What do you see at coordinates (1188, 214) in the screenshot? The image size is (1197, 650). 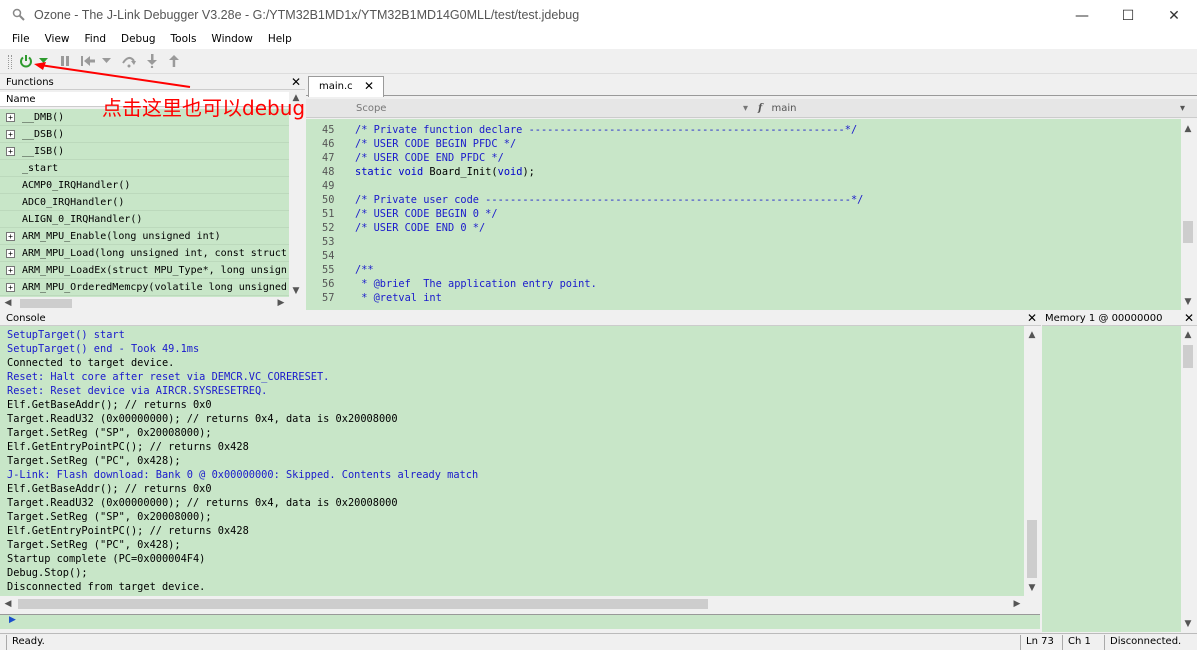 I see `editor-vertical-scrollbar: ▲ ▼` at bounding box center [1188, 214].